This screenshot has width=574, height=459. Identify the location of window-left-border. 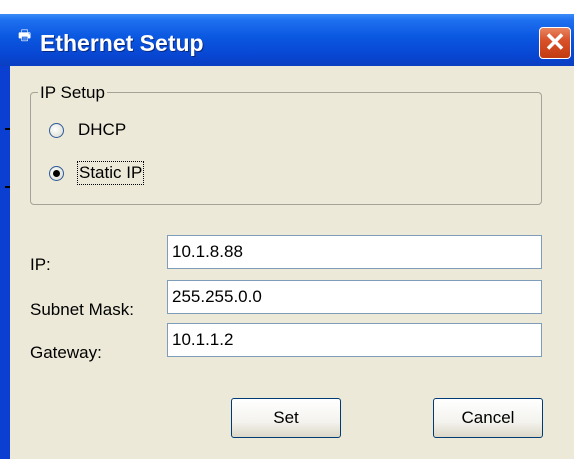
(5, 262).